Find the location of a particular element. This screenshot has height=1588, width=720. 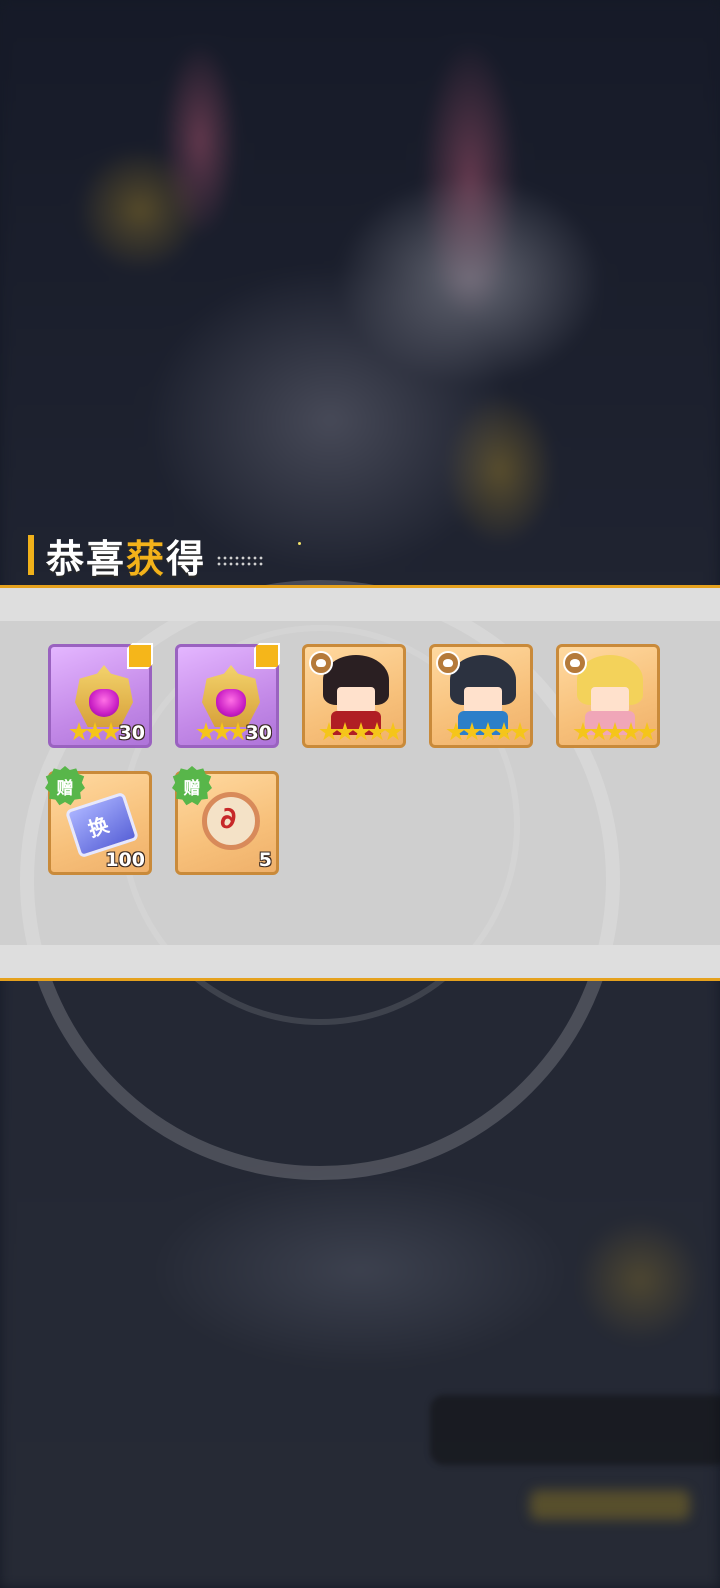

panel-bottom-band is located at coordinates (360, 963).